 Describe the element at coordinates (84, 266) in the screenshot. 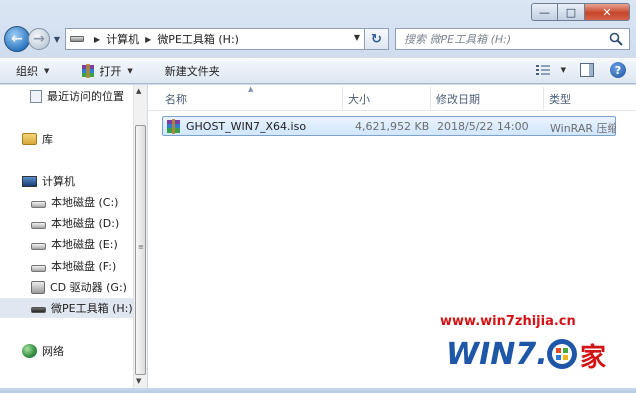

I see `nav-item-label: 本地磁盘 (F:)` at that location.